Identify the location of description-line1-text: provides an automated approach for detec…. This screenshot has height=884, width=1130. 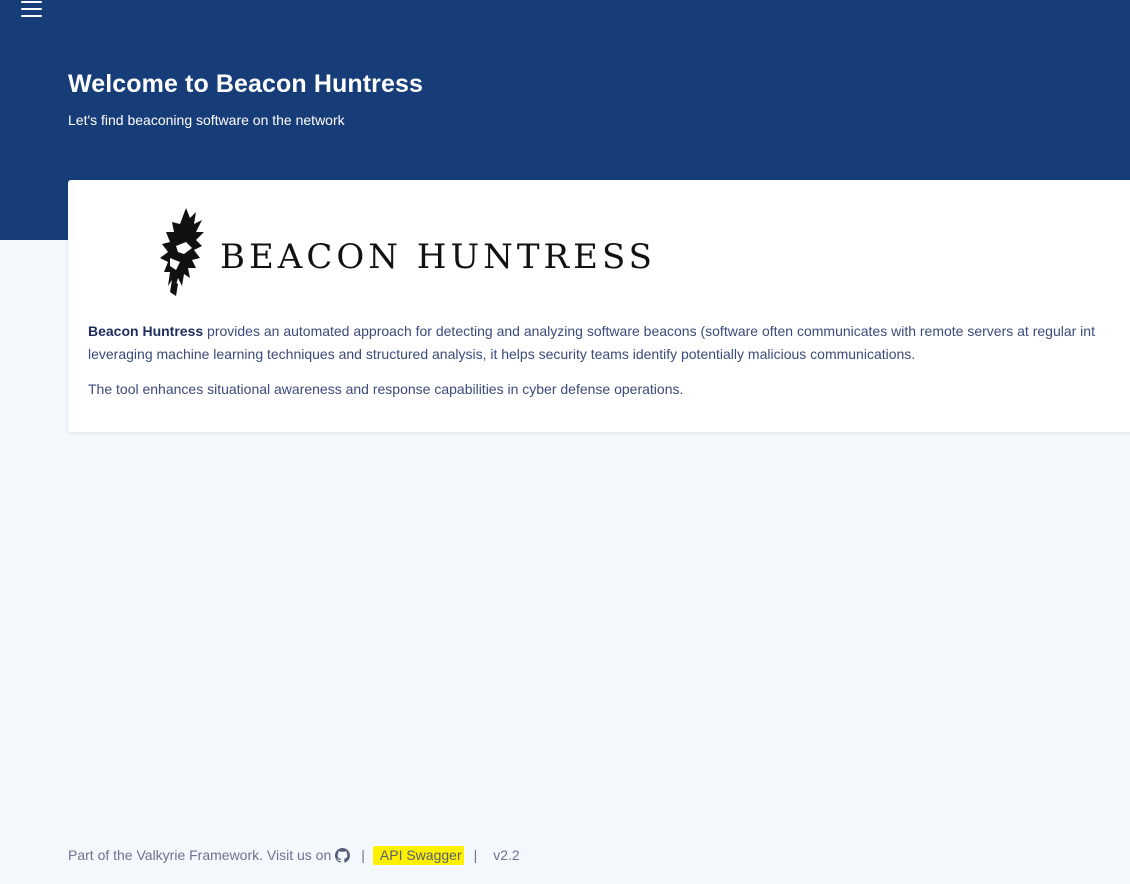
(649, 331).